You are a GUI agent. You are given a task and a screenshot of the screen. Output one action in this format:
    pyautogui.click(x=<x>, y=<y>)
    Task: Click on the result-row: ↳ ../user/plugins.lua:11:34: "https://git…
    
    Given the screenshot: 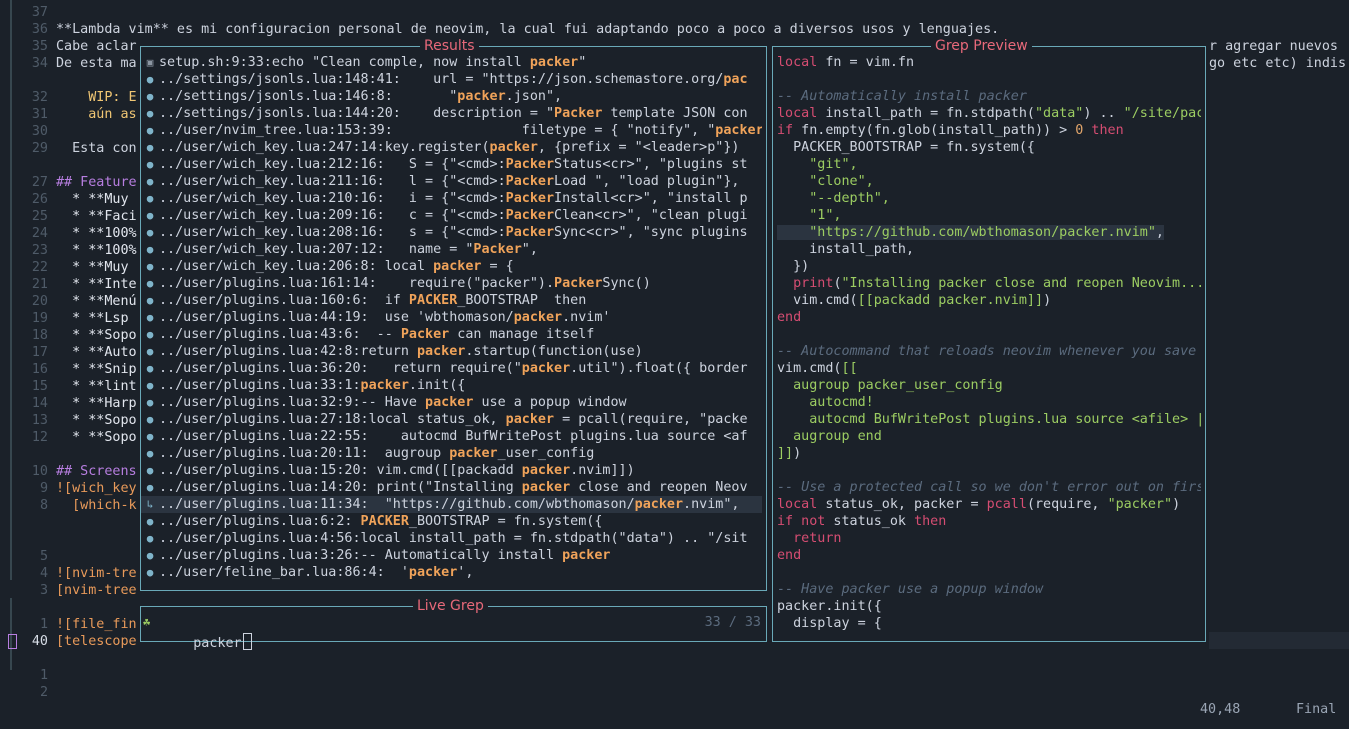 What is the action you would take?
    pyautogui.click(x=451, y=504)
    